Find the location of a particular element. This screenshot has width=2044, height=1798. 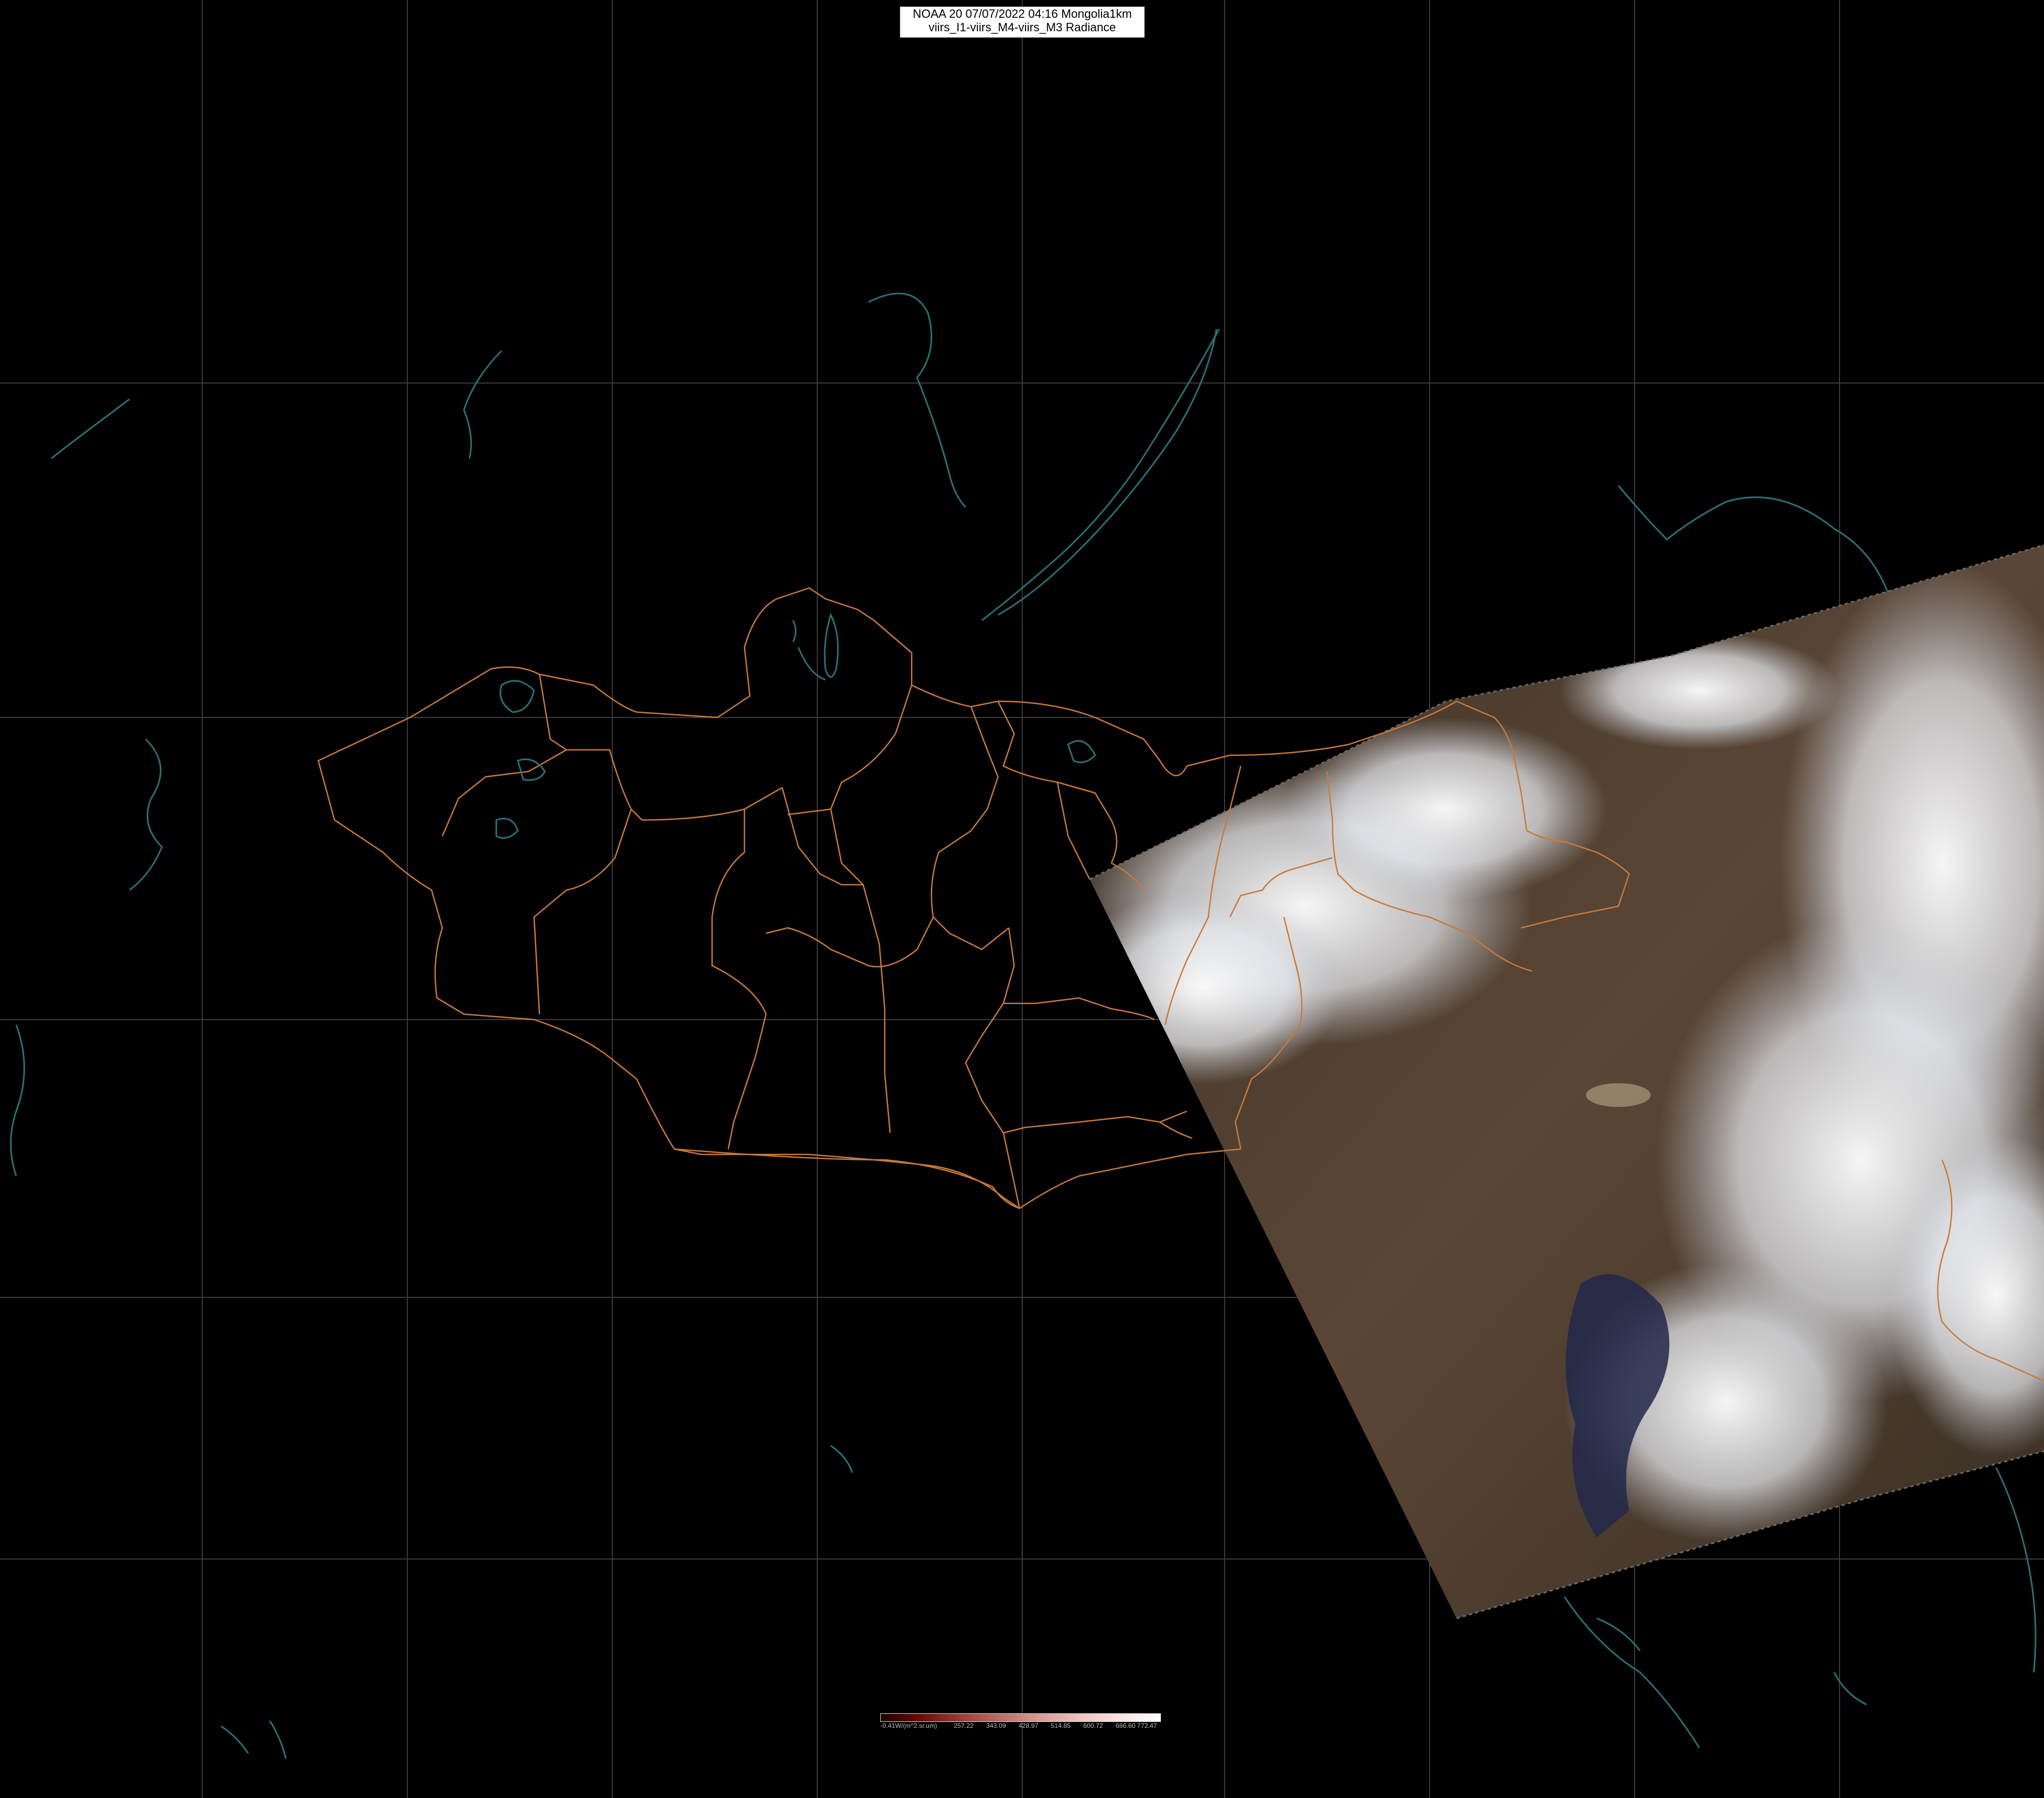

colorbar-tick: 772.47 is located at coordinates (1147, 1726).